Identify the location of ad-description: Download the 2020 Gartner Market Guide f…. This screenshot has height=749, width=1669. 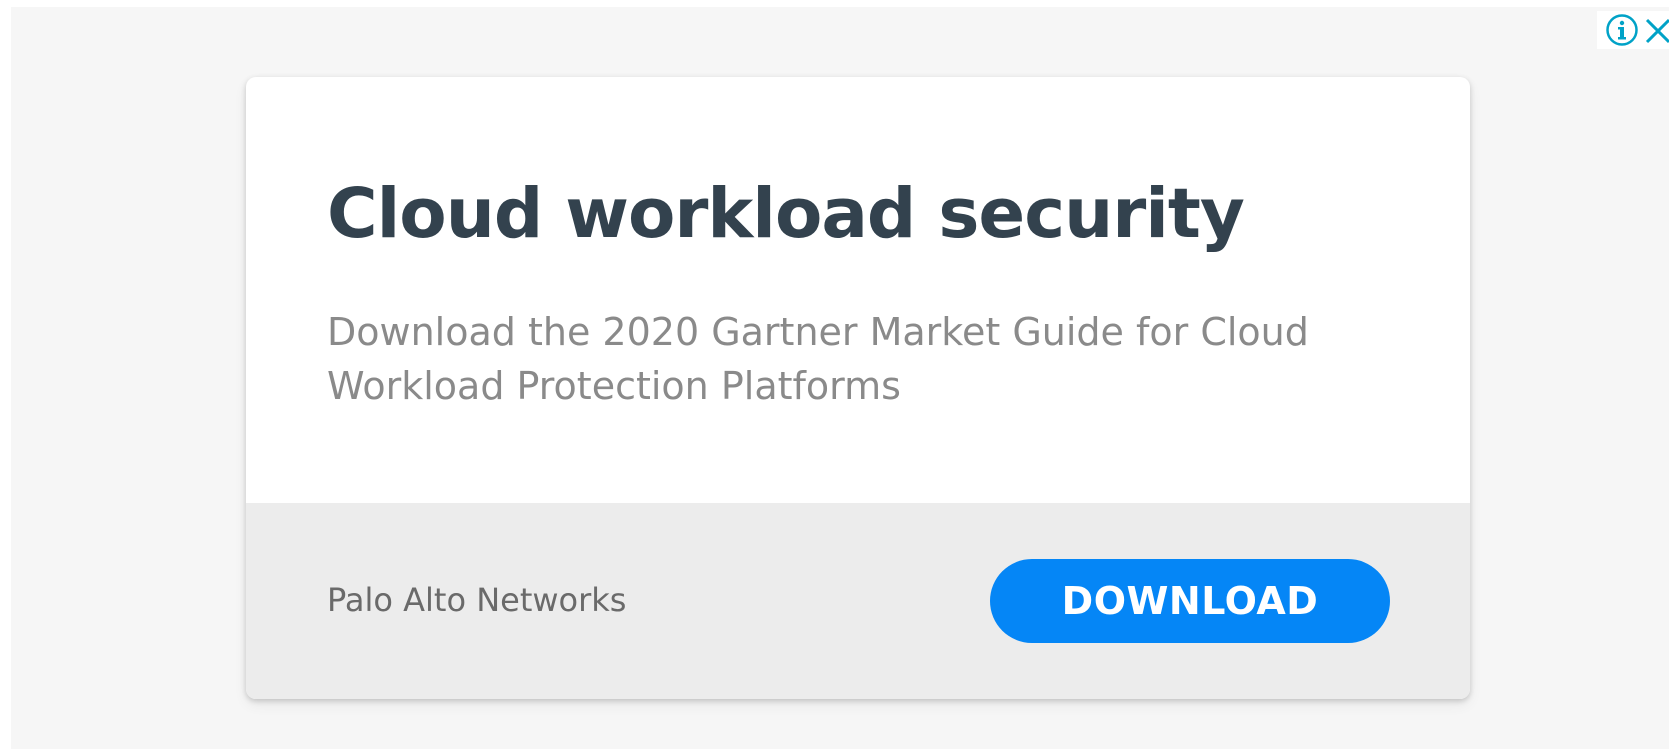
(818, 359).